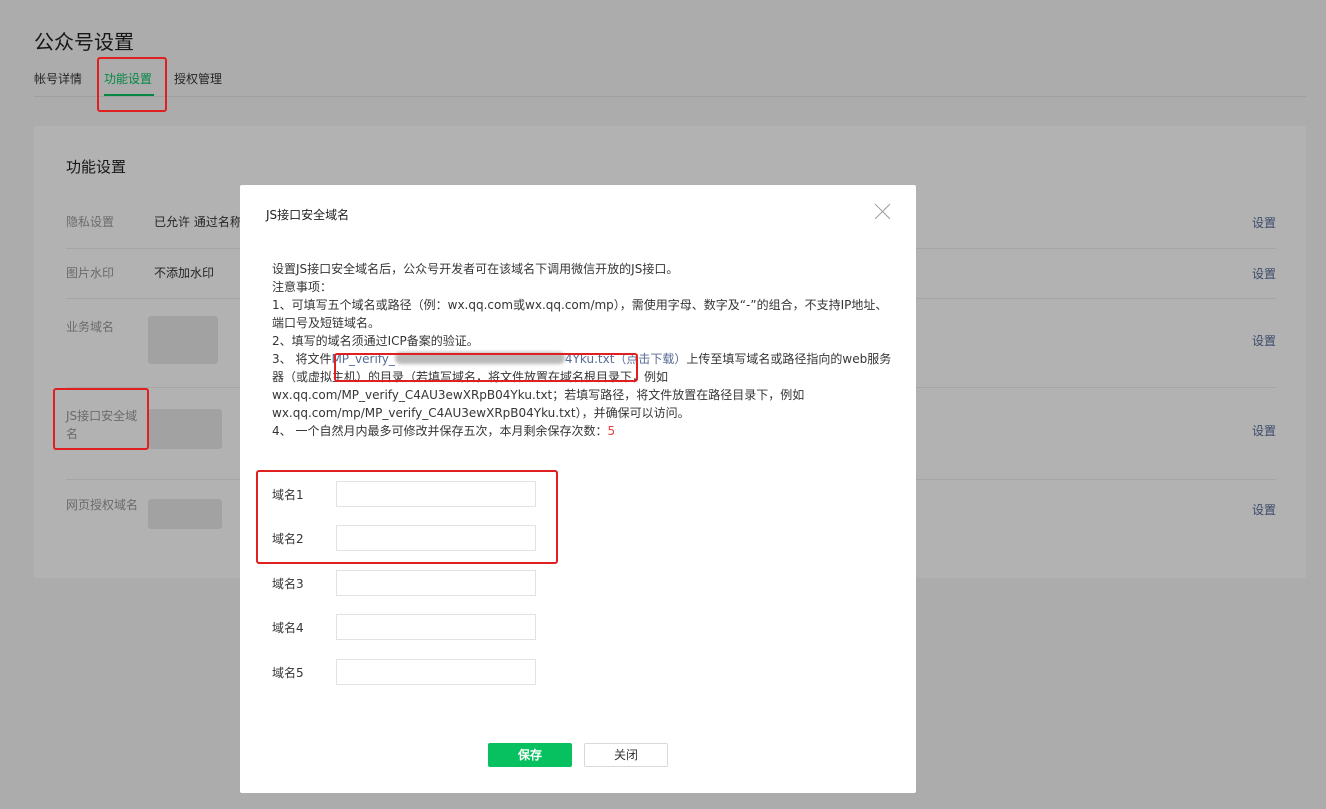  What do you see at coordinates (302, 359) in the screenshot?
I see `note-3-prefix: 3、 将文件` at bounding box center [302, 359].